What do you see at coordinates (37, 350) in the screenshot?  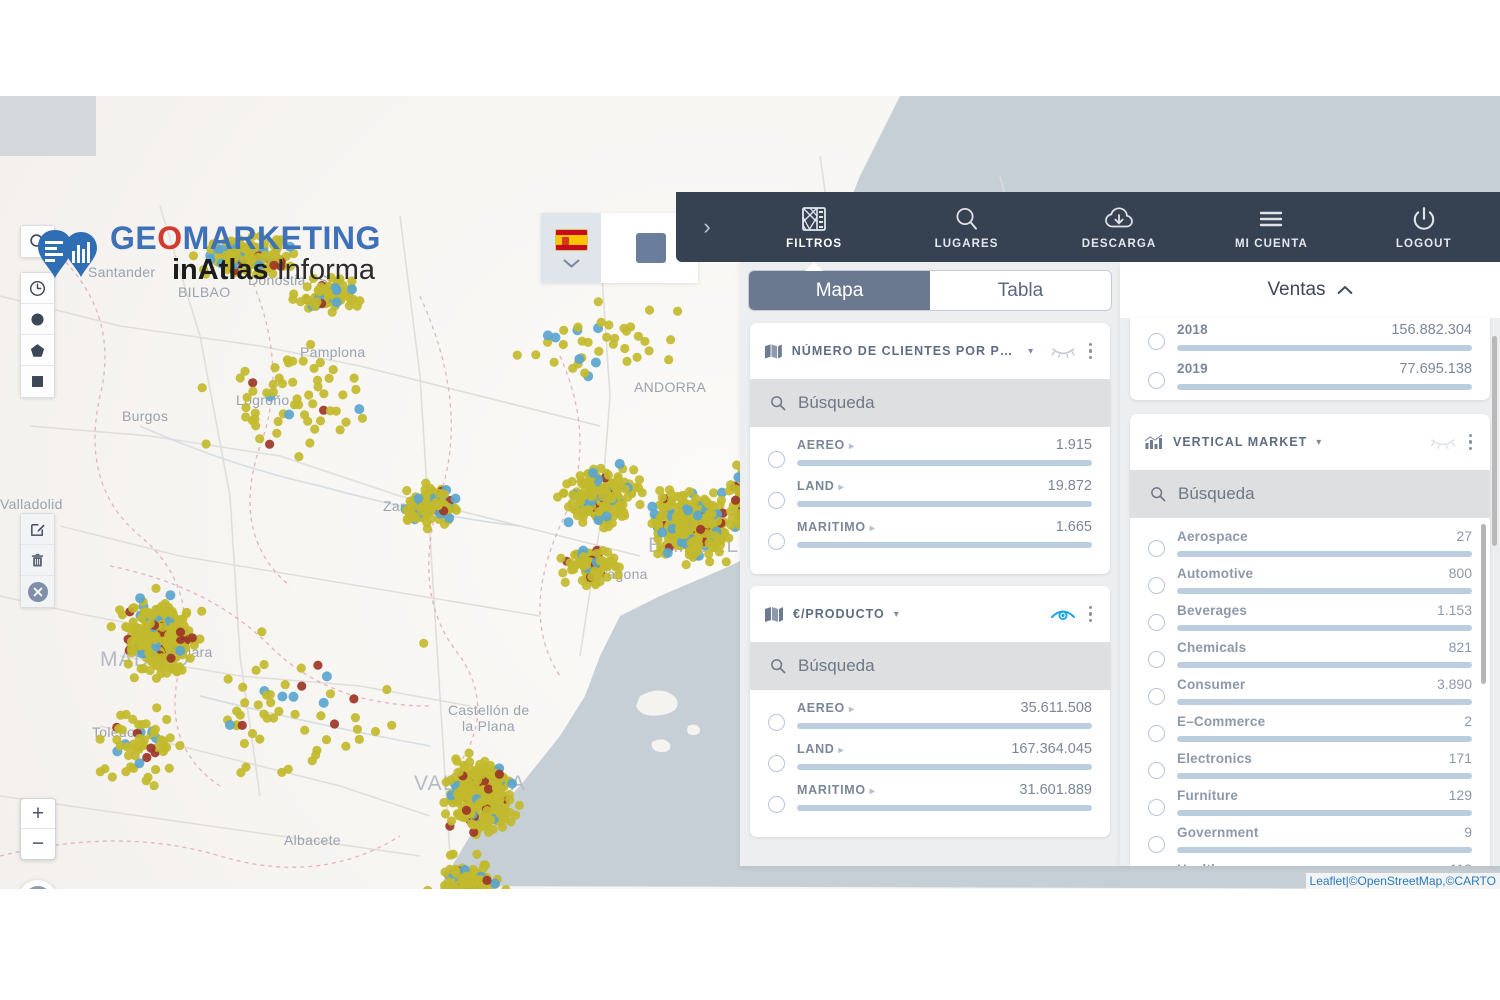 I see `polygon-tool-button` at bounding box center [37, 350].